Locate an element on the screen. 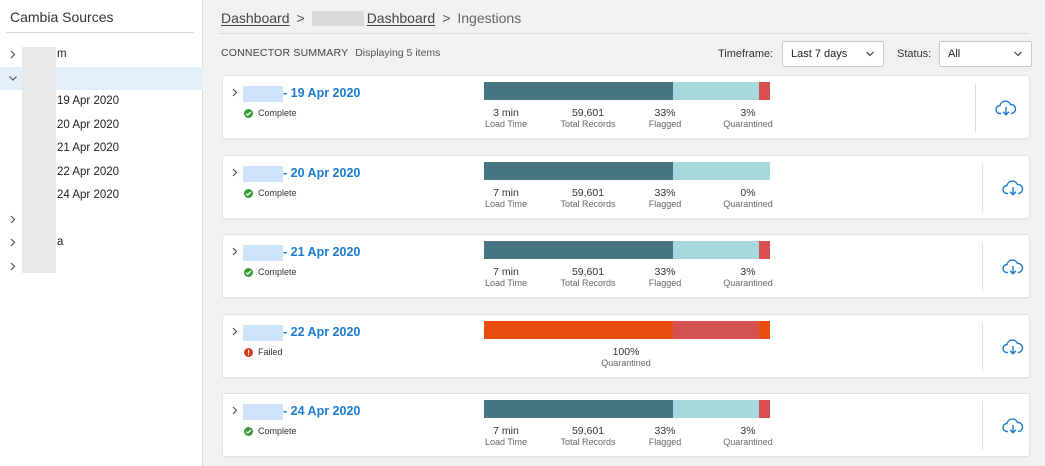 Image resolution: width=1045 pixels, height=466 pixels. metric-item: 0% Quarantined is located at coordinates (748, 198).